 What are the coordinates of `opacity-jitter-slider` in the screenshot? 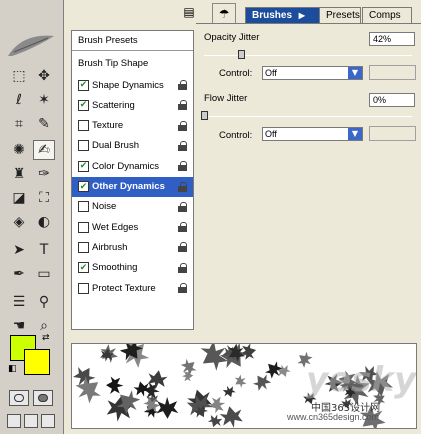 It's located at (308, 55).